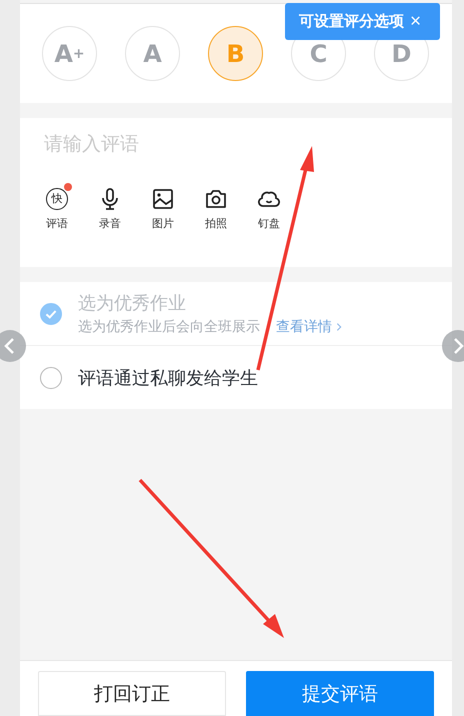  I want to click on option-label: 选为优秀作业, so click(132, 303).